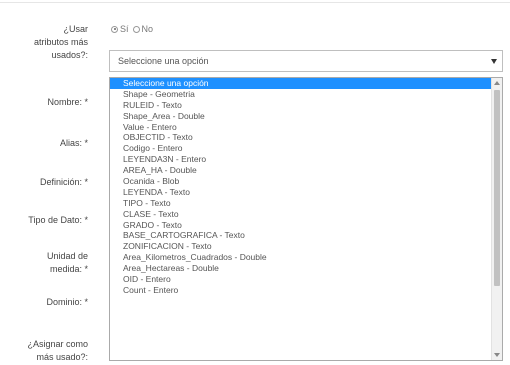  I want to click on dropdown-scrollbar, so click(496, 219).